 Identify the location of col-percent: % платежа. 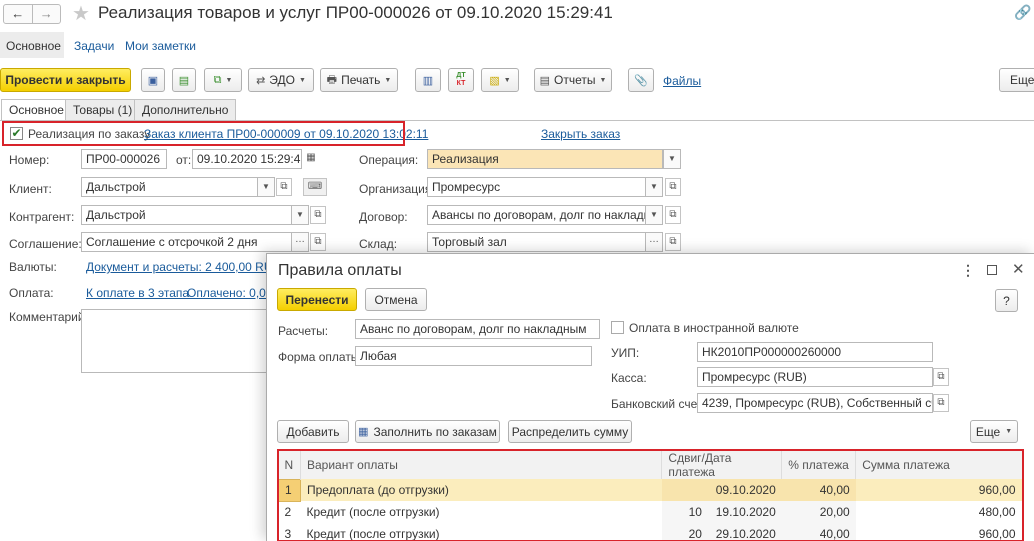
(819, 465).